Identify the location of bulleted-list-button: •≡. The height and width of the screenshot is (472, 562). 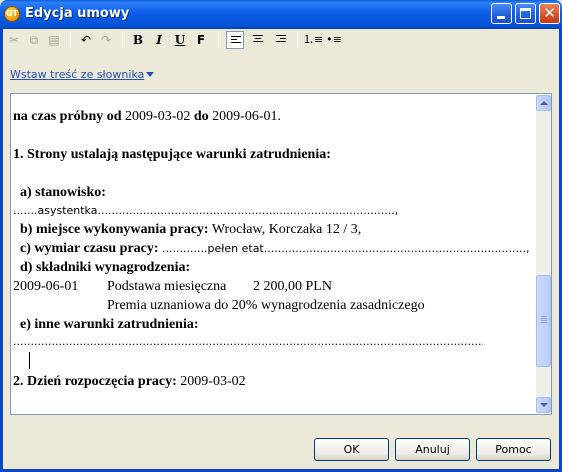
(334, 40).